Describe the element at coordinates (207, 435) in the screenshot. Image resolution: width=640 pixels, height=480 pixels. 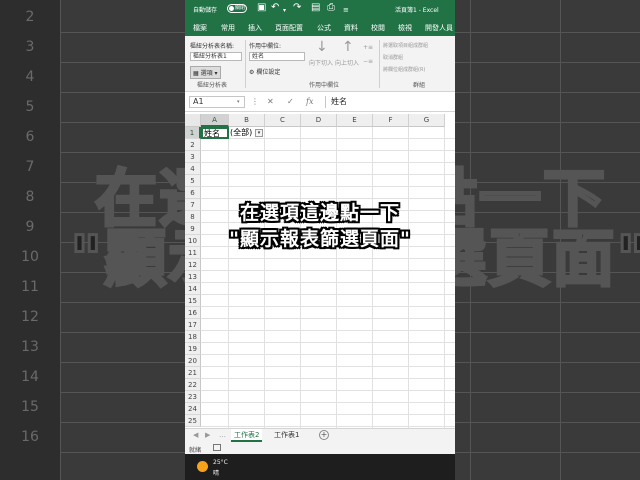
I see `next-sheet-icon: ▶` at that location.